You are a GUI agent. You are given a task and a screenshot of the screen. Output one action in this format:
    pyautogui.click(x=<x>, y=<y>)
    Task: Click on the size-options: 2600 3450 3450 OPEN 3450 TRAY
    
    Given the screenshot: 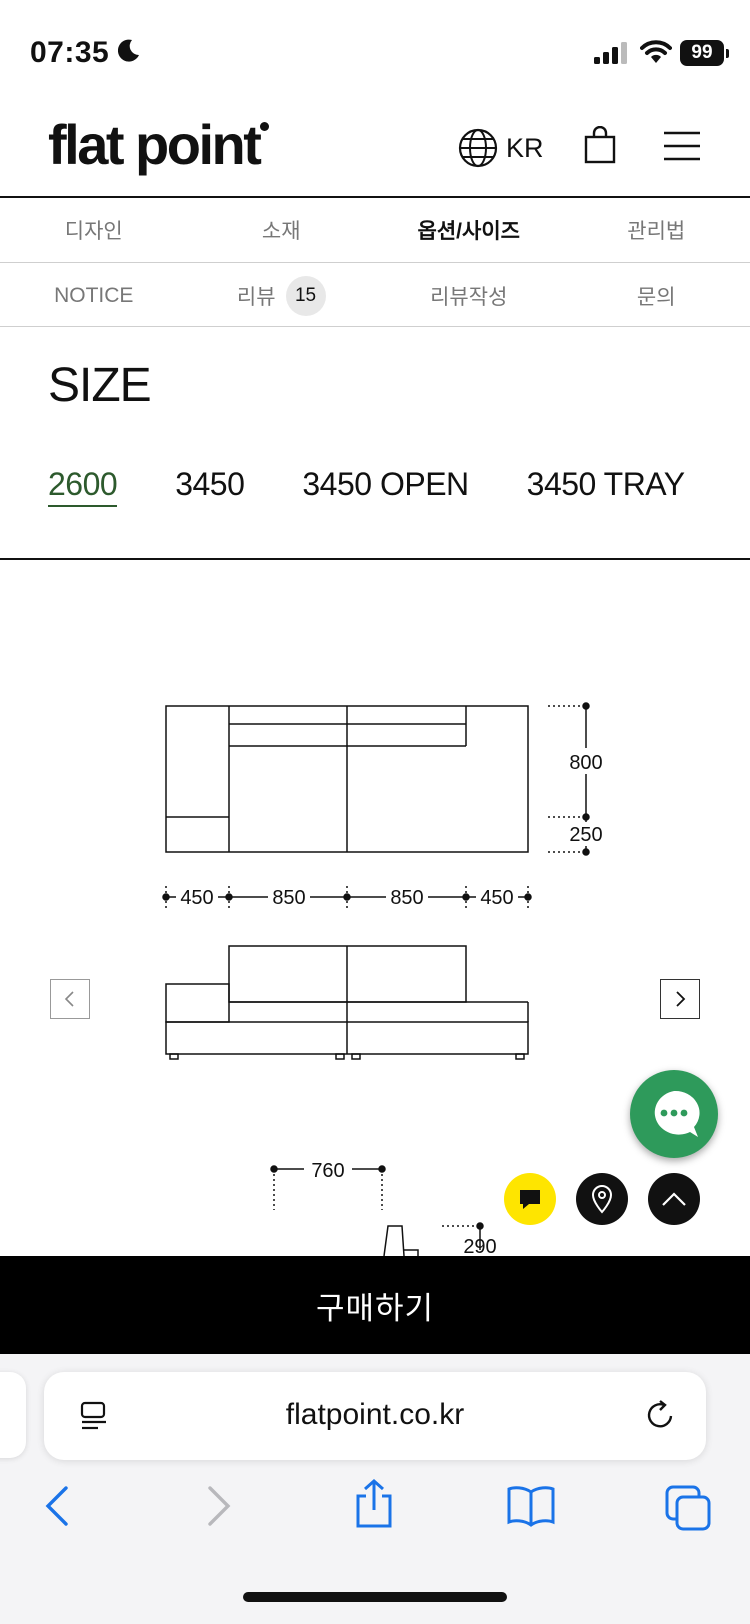 What is the action you would take?
    pyautogui.click(x=366, y=486)
    